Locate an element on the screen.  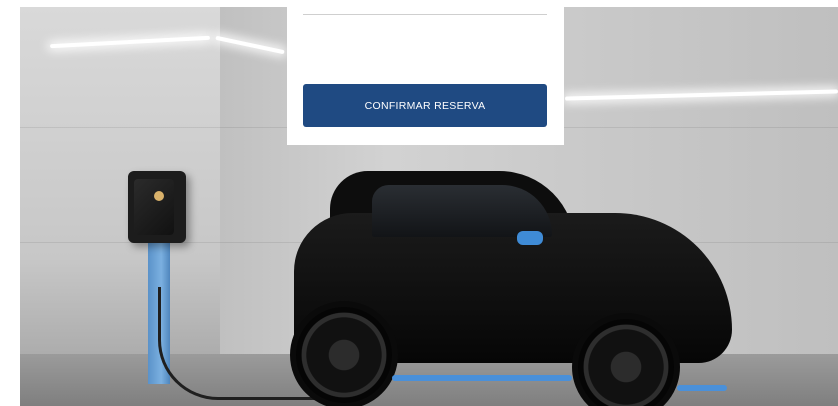
front-wheel is located at coordinates (344, 353).